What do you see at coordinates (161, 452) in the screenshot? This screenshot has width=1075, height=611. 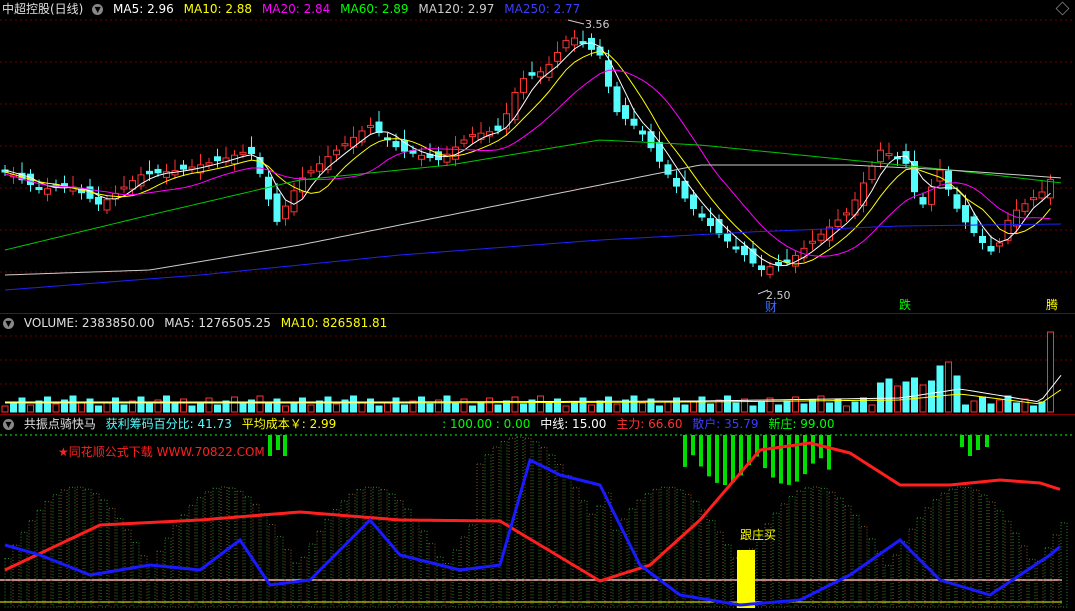 I see `watermark-text: ★同花顺公式下载 WWW.70822.COM` at bounding box center [161, 452].